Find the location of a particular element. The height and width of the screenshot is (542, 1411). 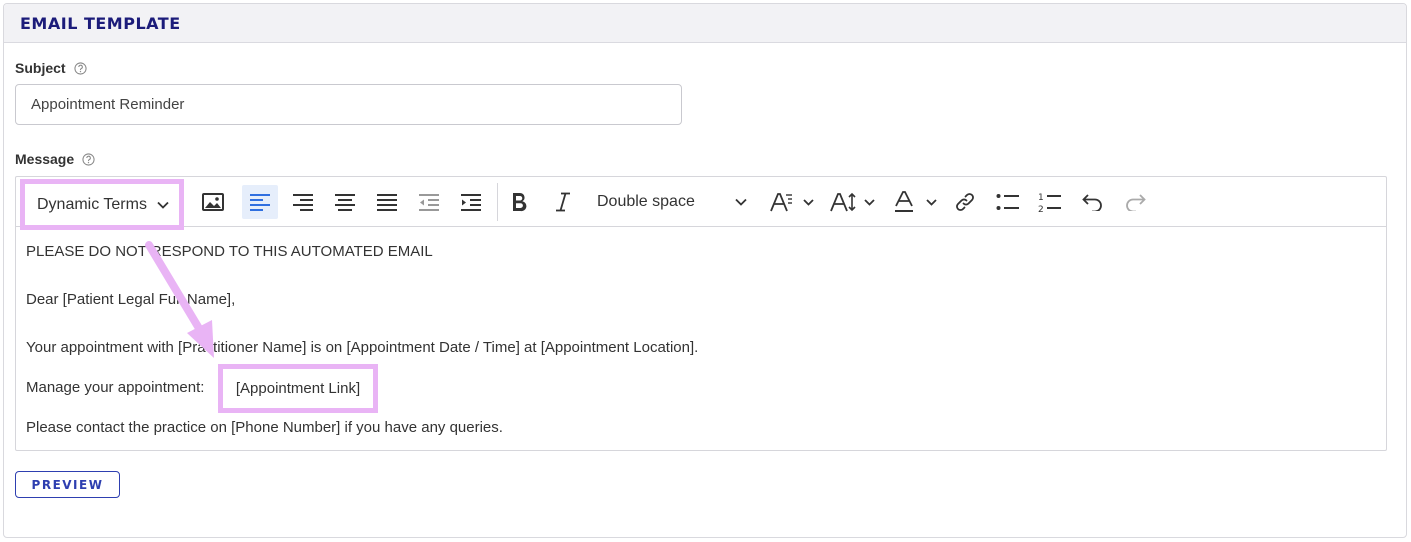

line-height-button is located at coordinates (854, 202).